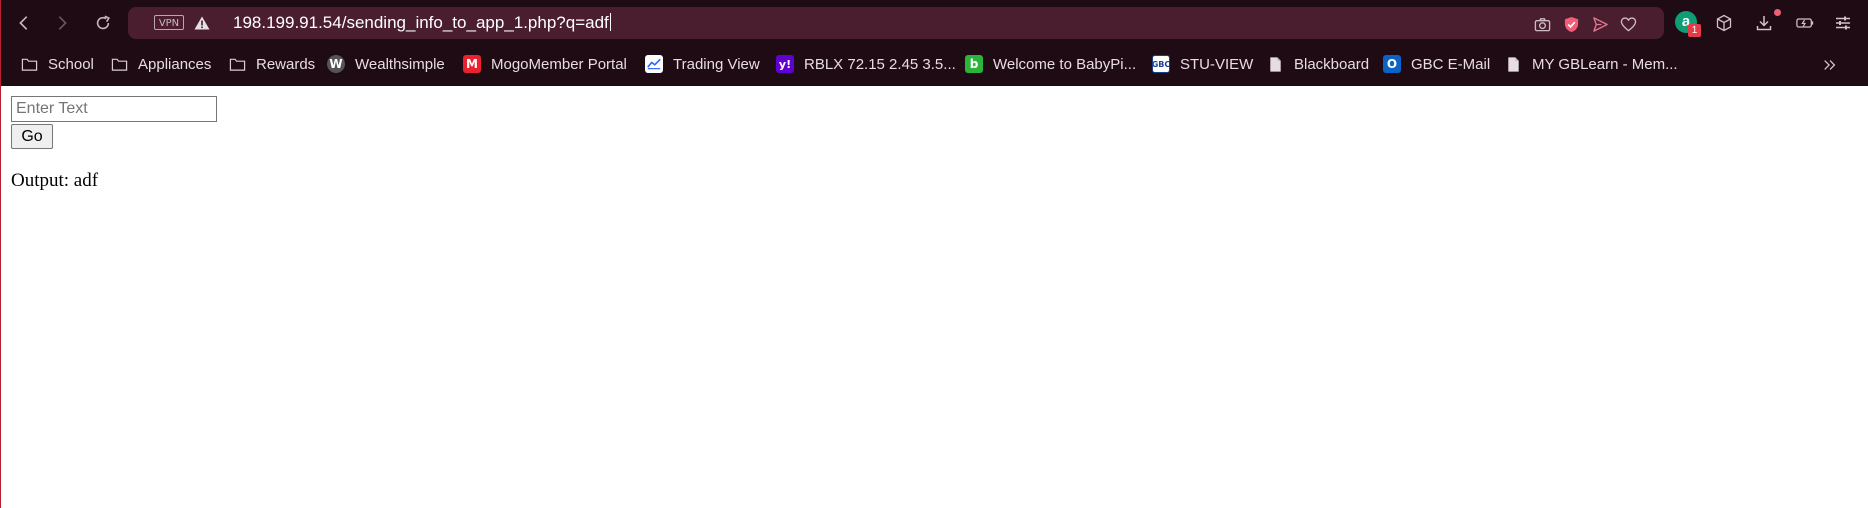  I want to click on warning-icon, so click(202, 23).